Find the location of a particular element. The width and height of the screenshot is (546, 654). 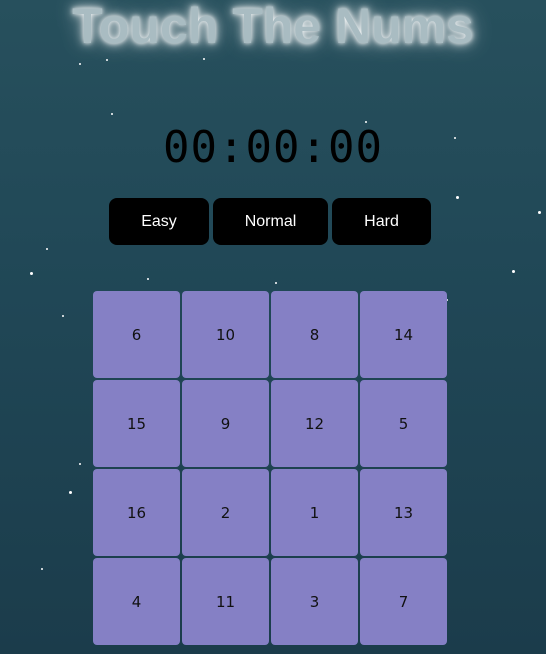

game-title: Touch The Nums is located at coordinates (273, 27).